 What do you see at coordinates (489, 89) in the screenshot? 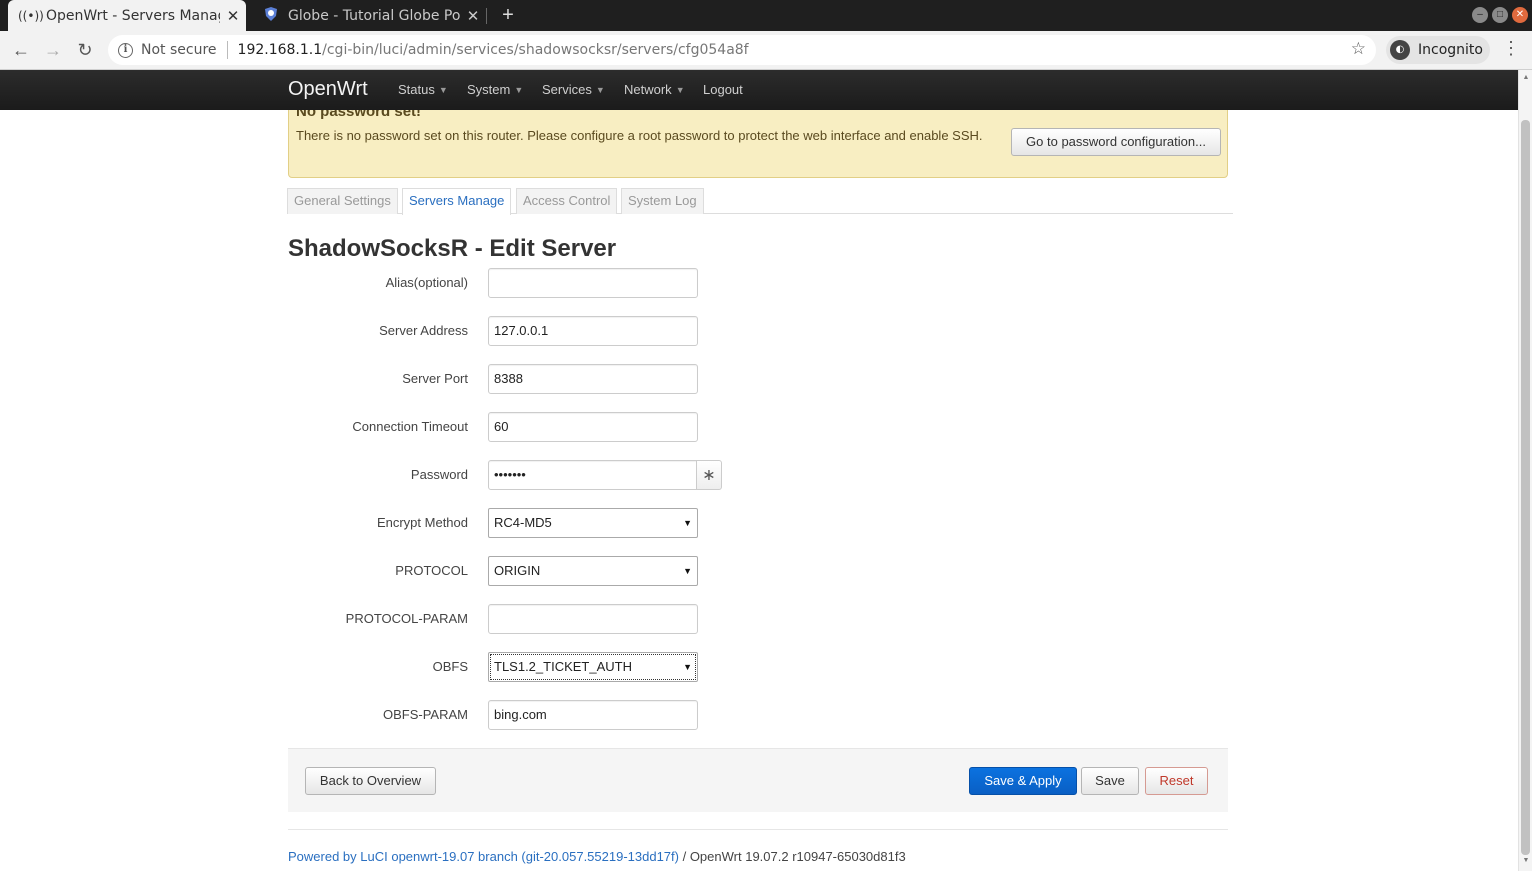
I see `nav-label: System` at bounding box center [489, 89].